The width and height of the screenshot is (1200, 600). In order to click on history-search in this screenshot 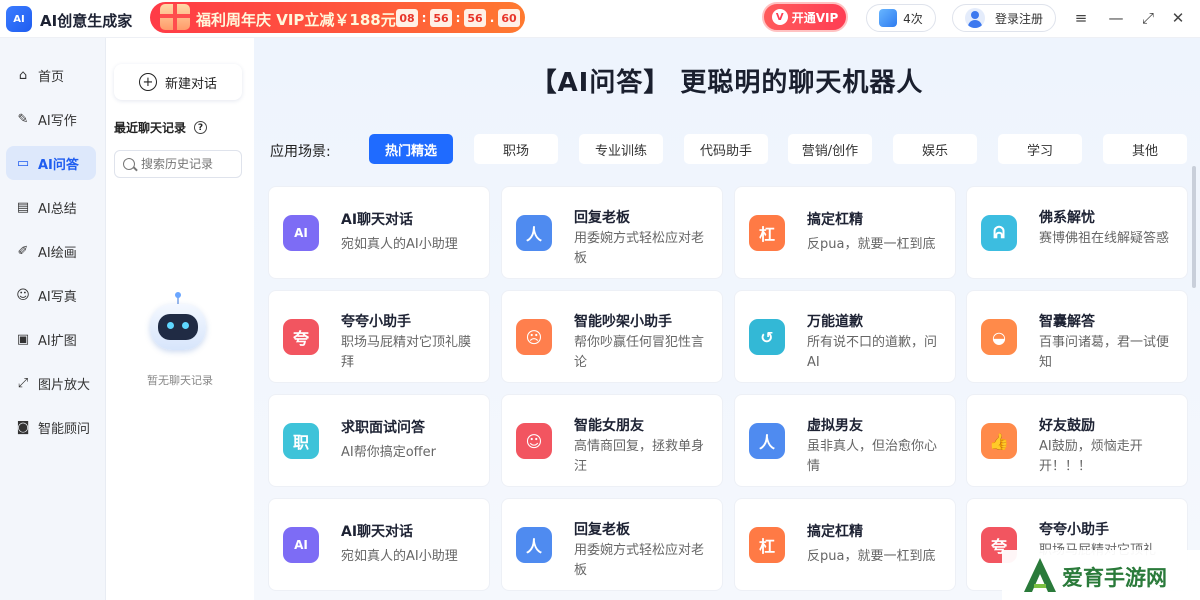, I will do `click(178, 164)`.